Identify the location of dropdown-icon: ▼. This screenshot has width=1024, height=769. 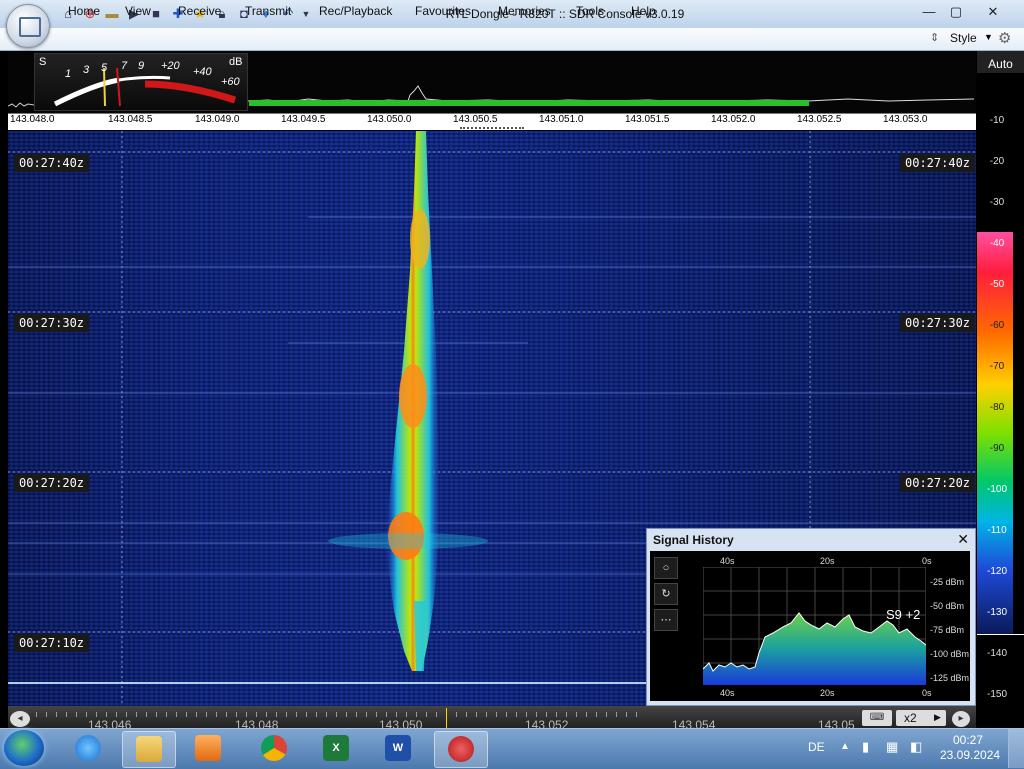
(306, 14).